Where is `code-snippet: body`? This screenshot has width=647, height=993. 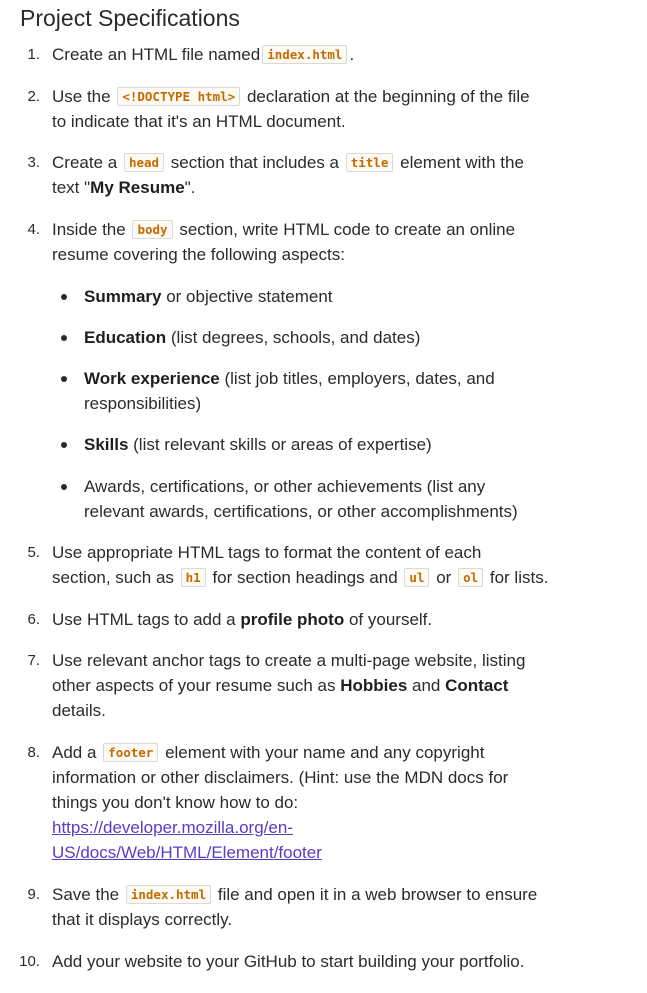 code-snippet: body is located at coordinates (152, 229).